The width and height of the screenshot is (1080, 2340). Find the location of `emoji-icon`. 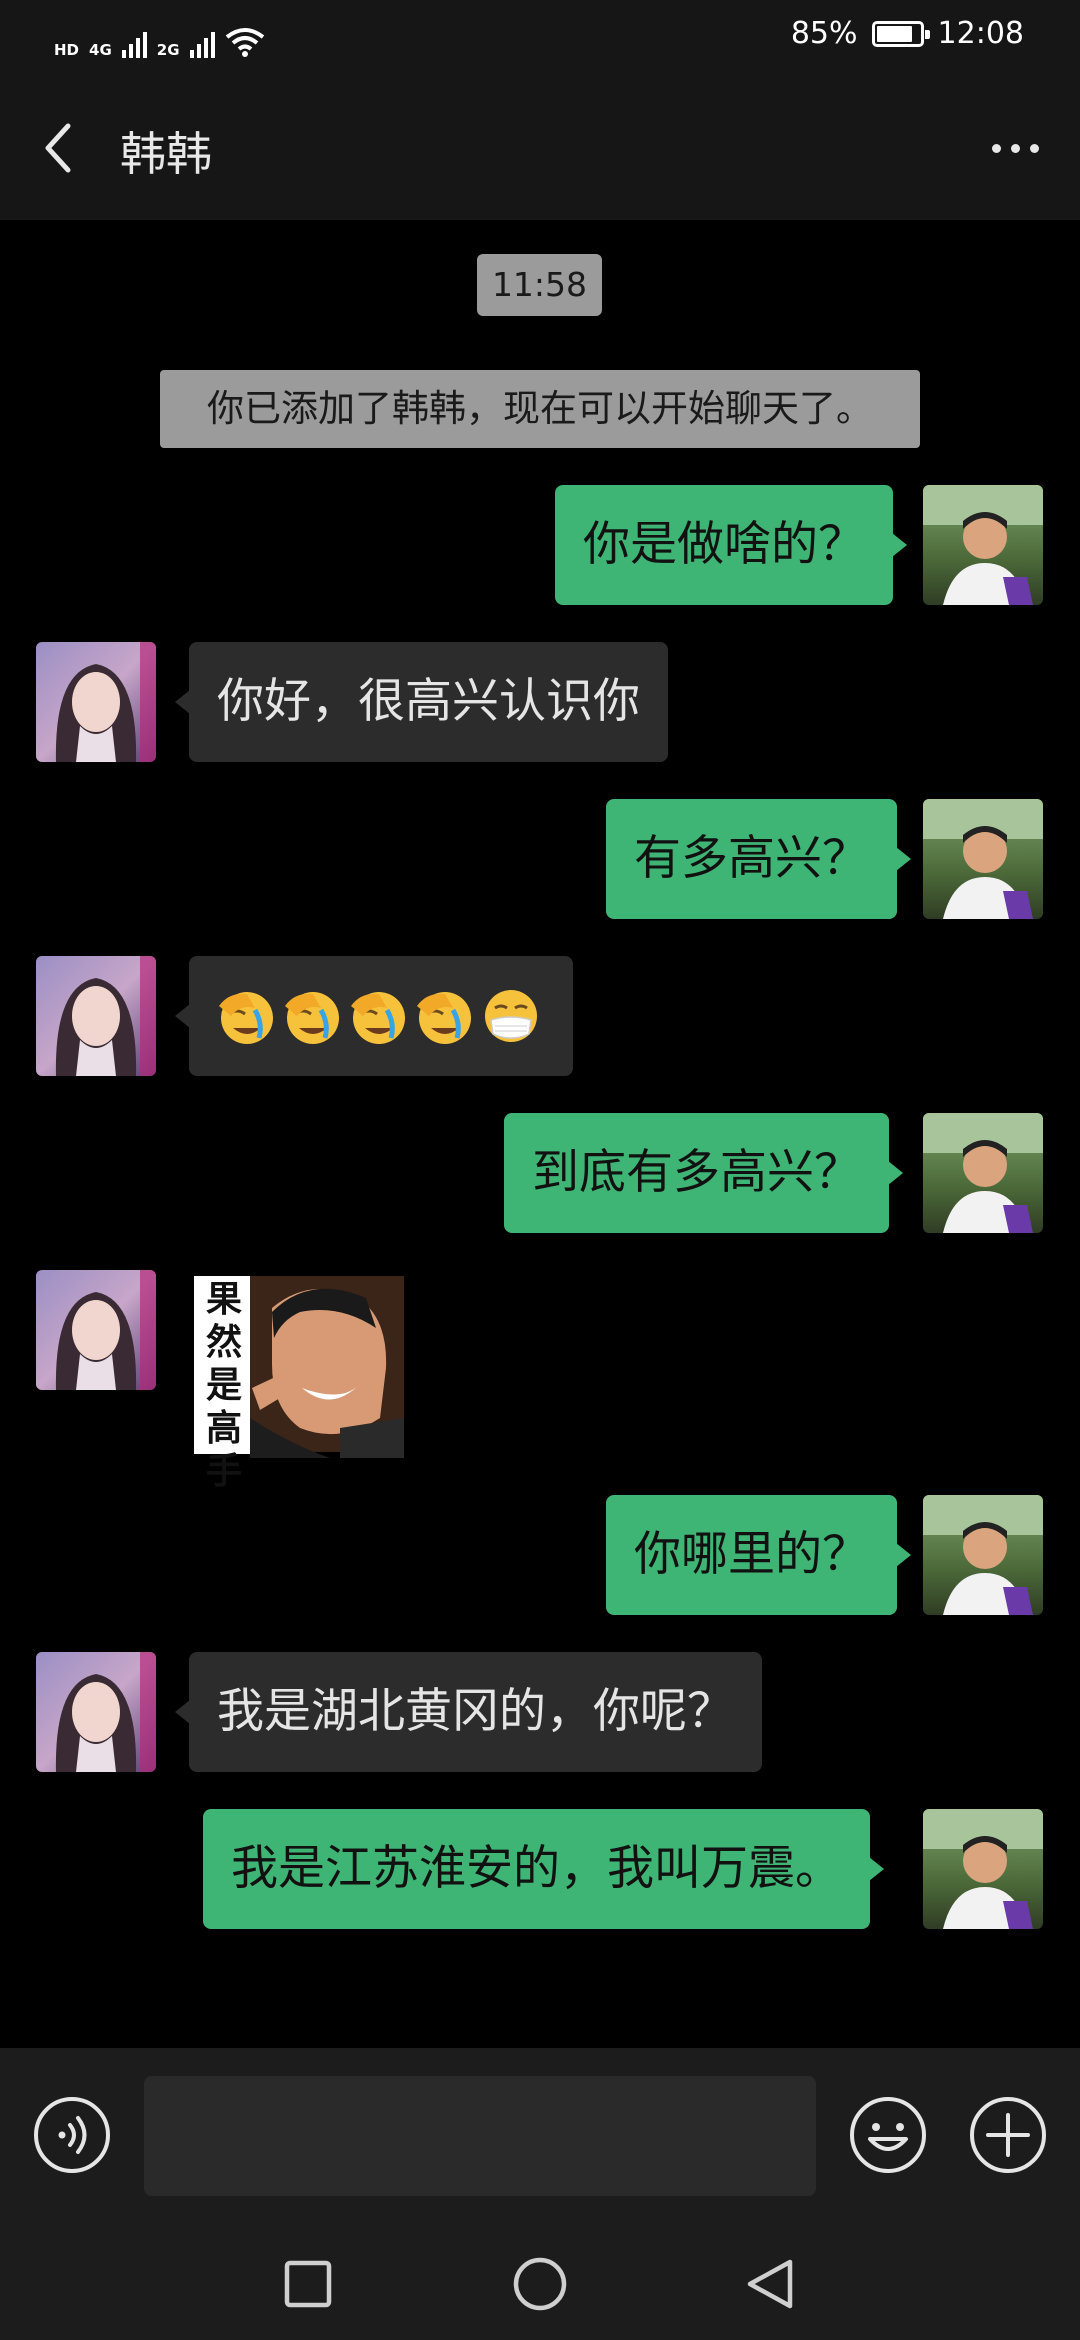

emoji-icon is located at coordinates (888, 2135).